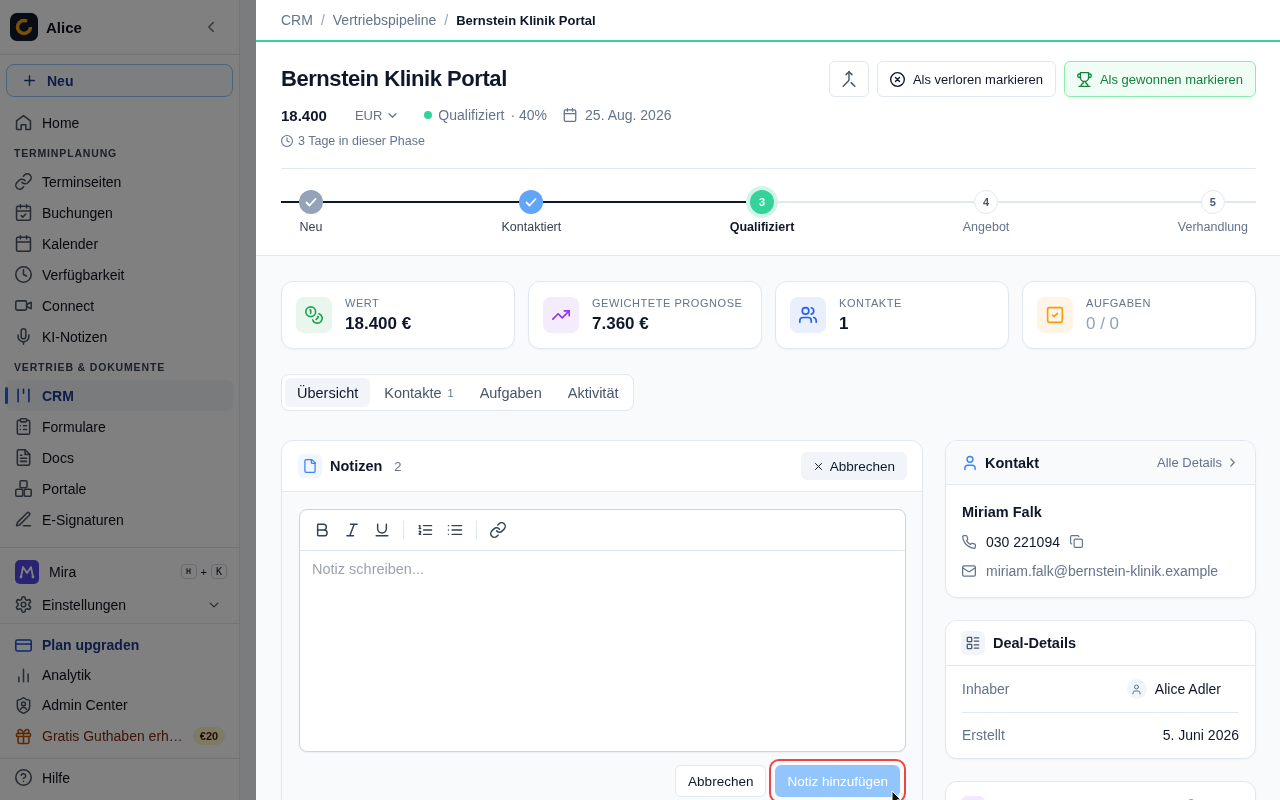  I want to click on step-label: Neu, so click(311, 227).